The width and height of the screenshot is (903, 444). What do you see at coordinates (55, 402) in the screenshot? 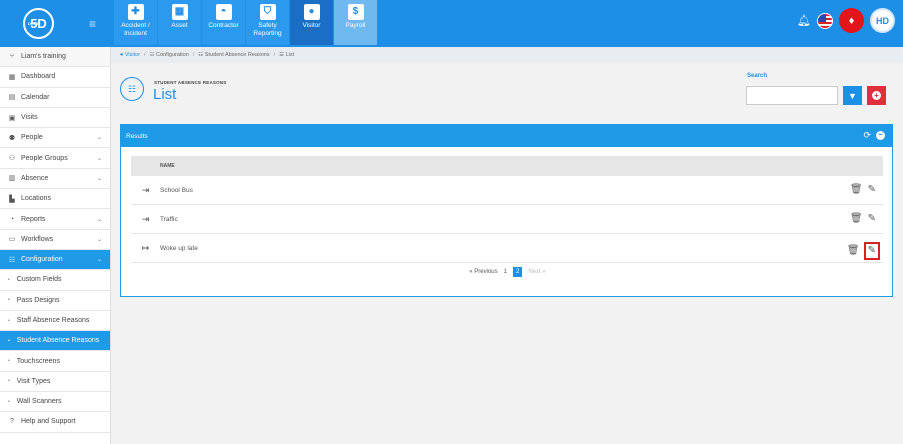
I see `sidebar-subitem-wall-scanners: • Wall Scanners` at bounding box center [55, 402].